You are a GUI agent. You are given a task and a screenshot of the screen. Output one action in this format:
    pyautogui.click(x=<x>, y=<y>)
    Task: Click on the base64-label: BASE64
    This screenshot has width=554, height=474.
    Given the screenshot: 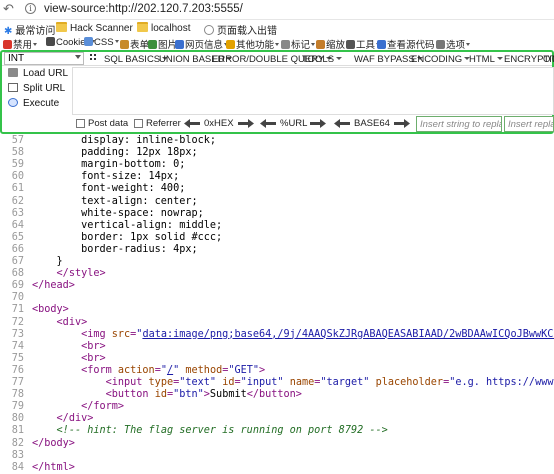 What is the action you would take?
    pyautogui.click(x=372, y=123)
    